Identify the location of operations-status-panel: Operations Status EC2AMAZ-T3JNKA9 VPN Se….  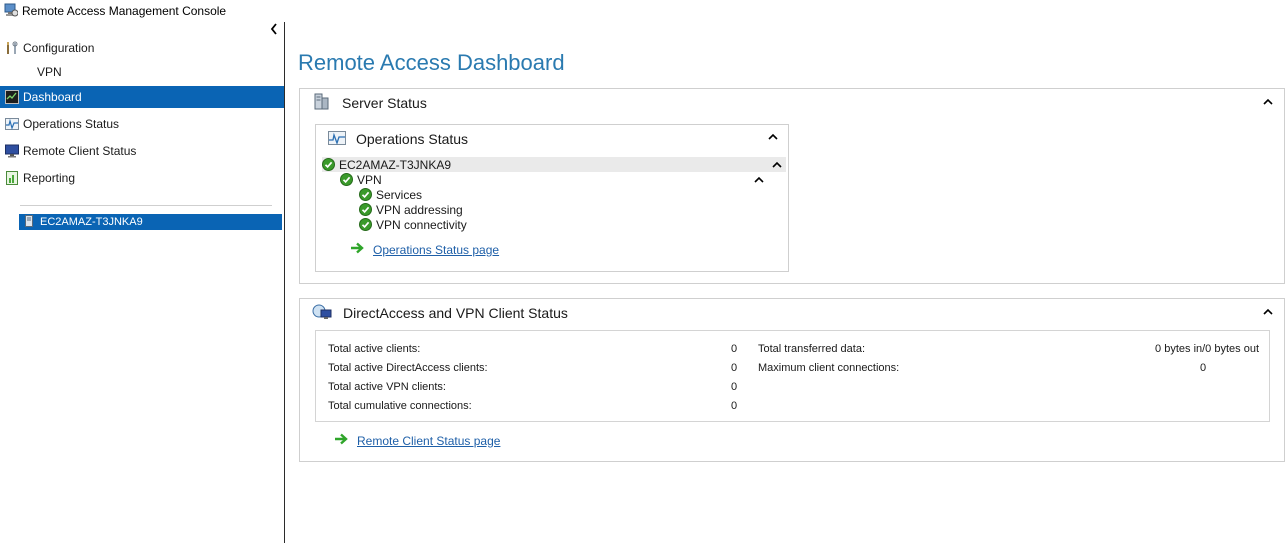
(552, 198).